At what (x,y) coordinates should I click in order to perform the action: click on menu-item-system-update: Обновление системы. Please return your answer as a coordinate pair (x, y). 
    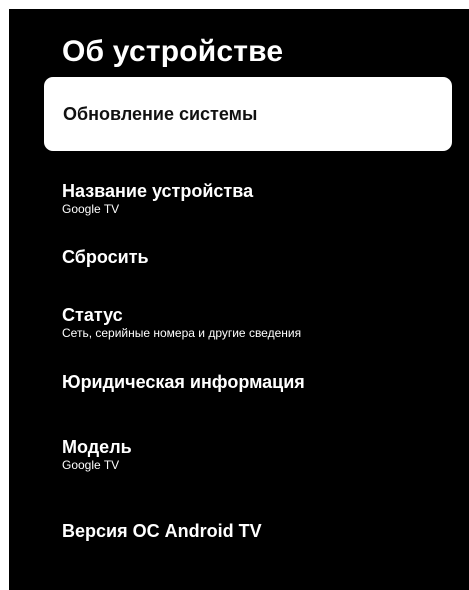
    Looking at the image, I should click on (248, 114).